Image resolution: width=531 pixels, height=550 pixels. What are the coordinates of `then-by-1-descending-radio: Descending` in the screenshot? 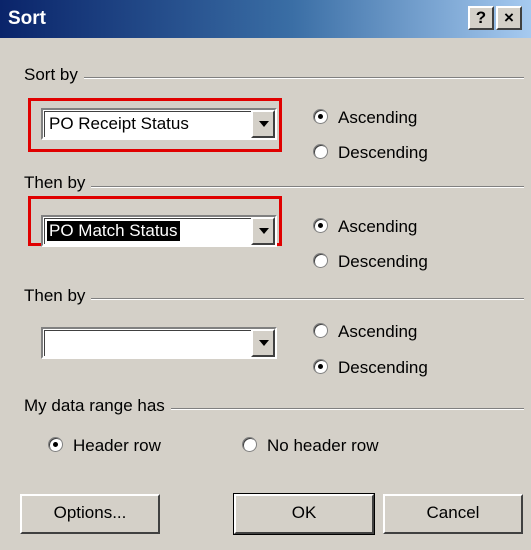 It's located at (370, 262).